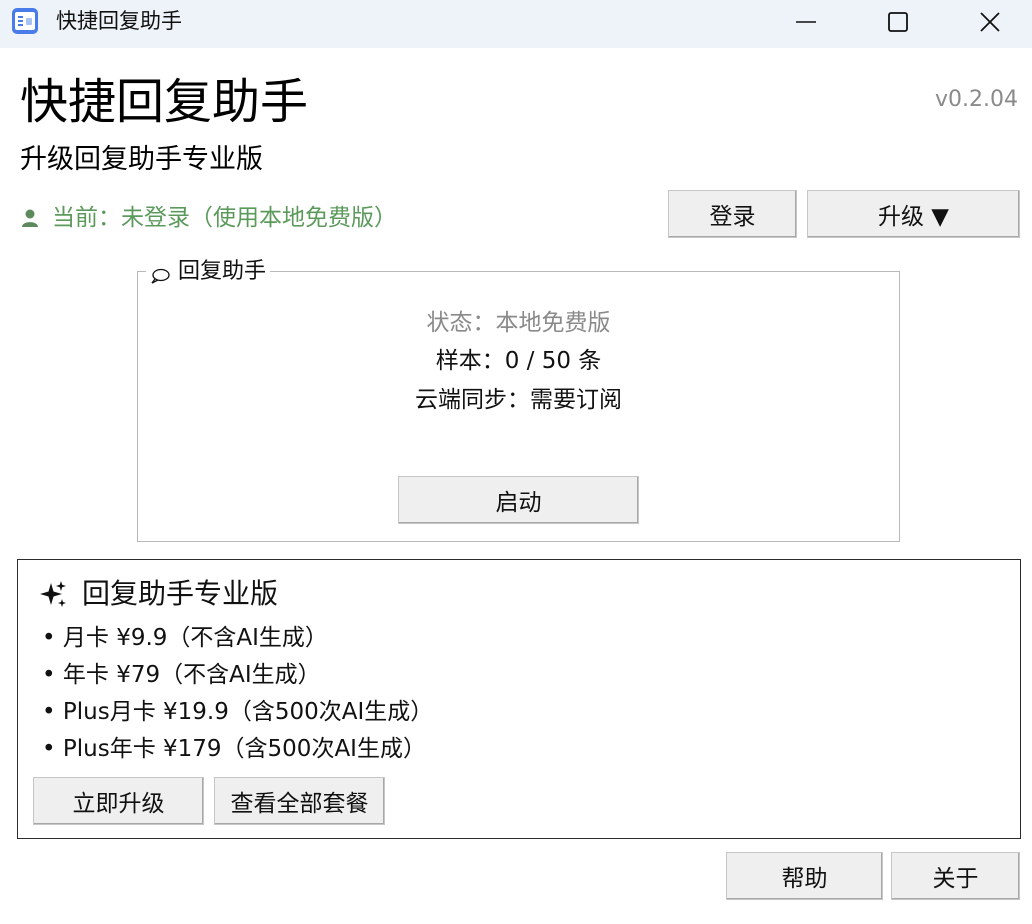 The image size is (1032, 924). Describe the element at coordinates (955, 876) in the screenshot. I see `about-button: 关于` at that location.